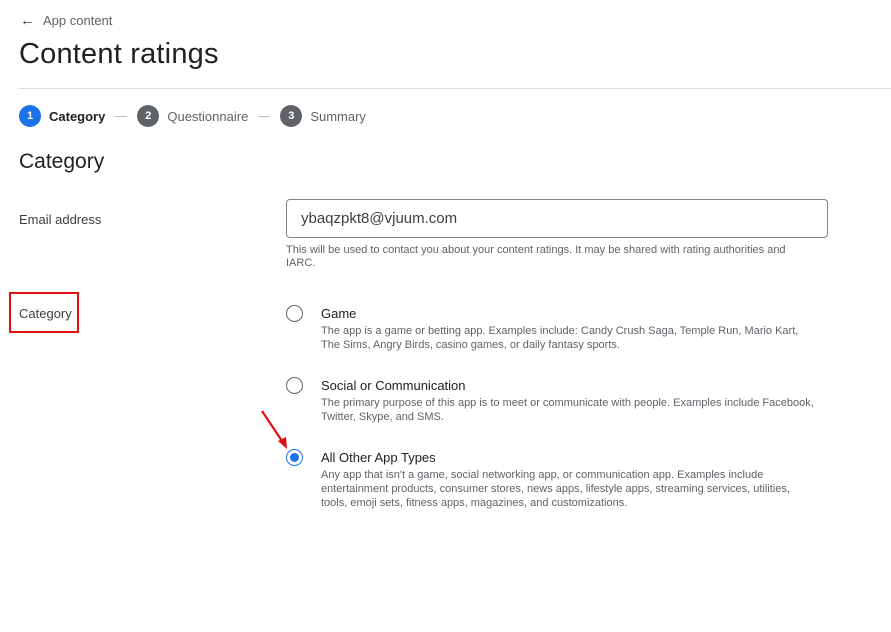 This screenshot has width=891, height=632. What do you see at coordinates (30, 116) in the screenshot?
I see `step-number: 1` at bounding box center [30, 116].